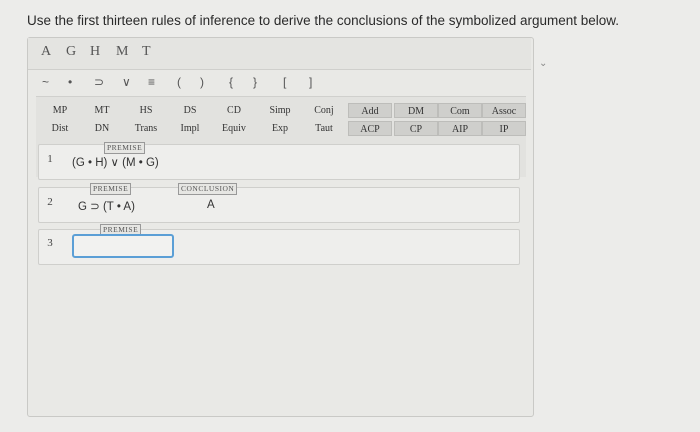  Describe the element at coordinates (146, 110) in the screenshot. I see `rule-button-hs: HS` at that location.